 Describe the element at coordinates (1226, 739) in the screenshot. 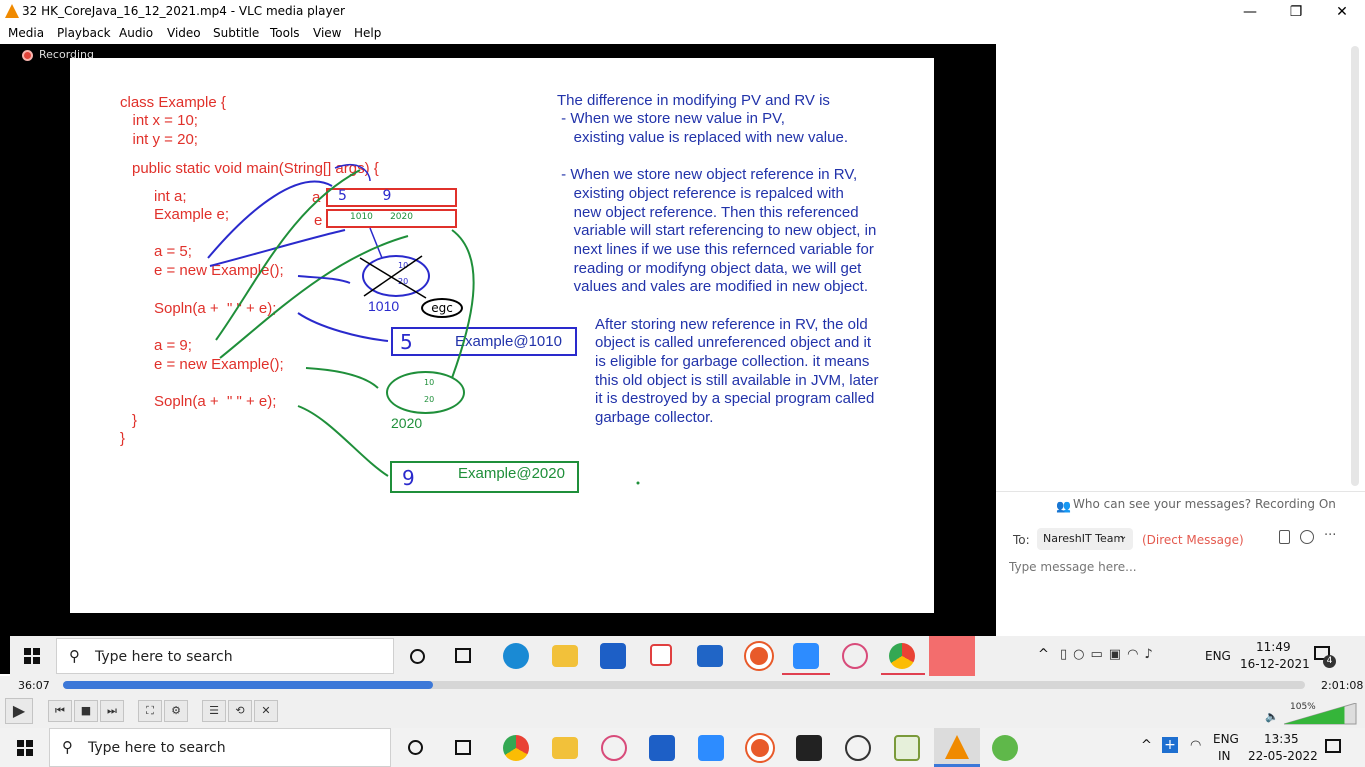

I see `outer-lang: ENG` at that location.